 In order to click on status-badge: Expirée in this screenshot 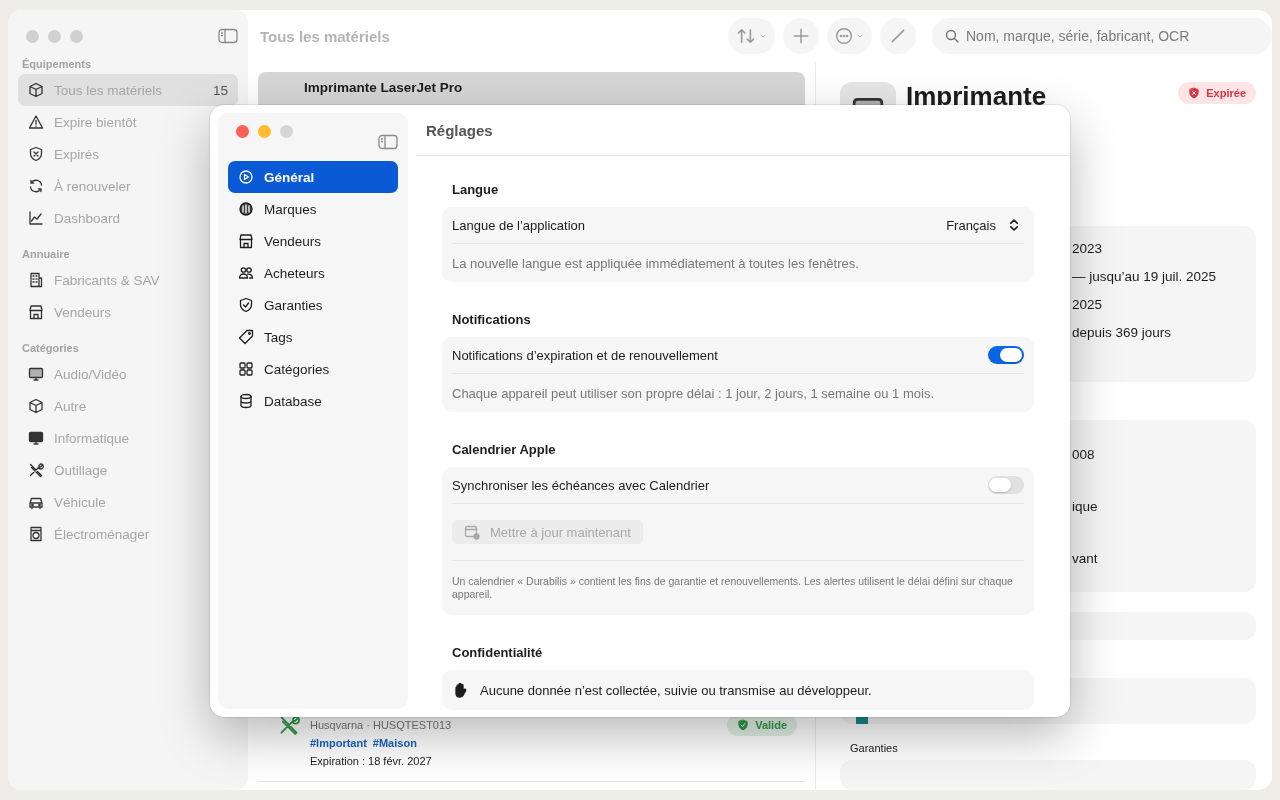, I will do `click(1217, 93)`.